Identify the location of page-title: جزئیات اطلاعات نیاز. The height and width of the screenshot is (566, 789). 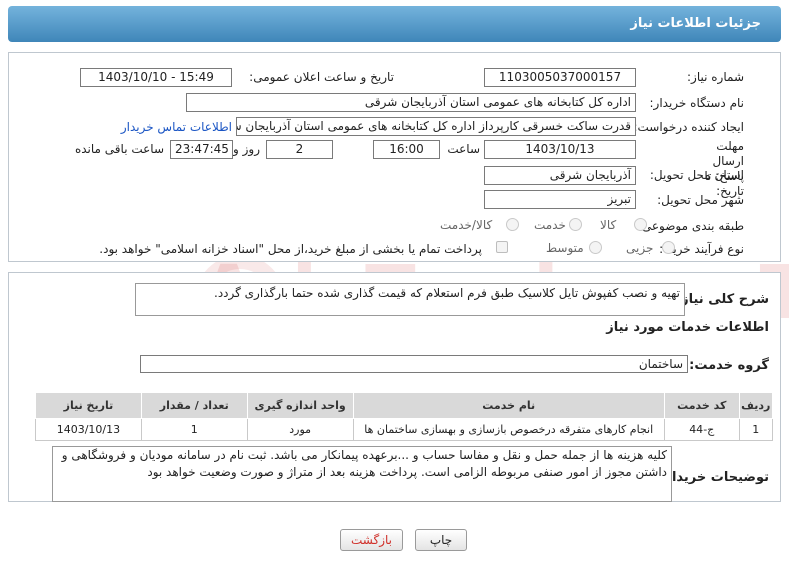
(695, 23).